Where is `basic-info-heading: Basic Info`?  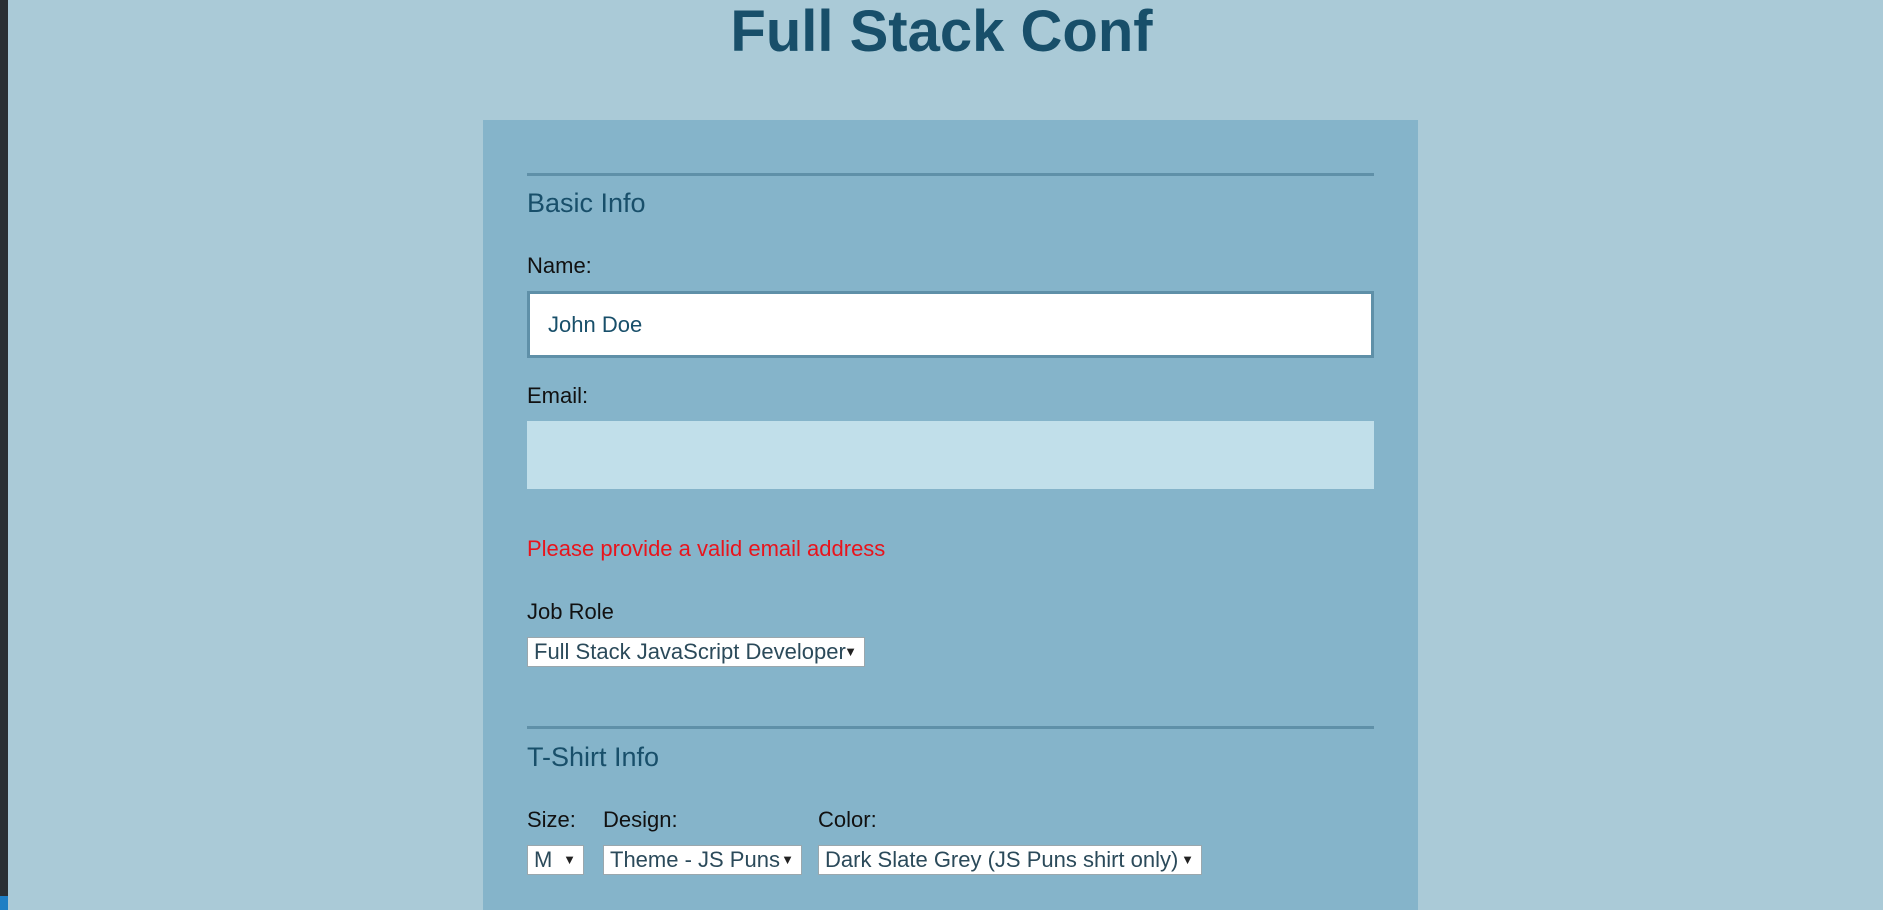
basic-info-heading: Basic Info is located at coordinates (586, 203).